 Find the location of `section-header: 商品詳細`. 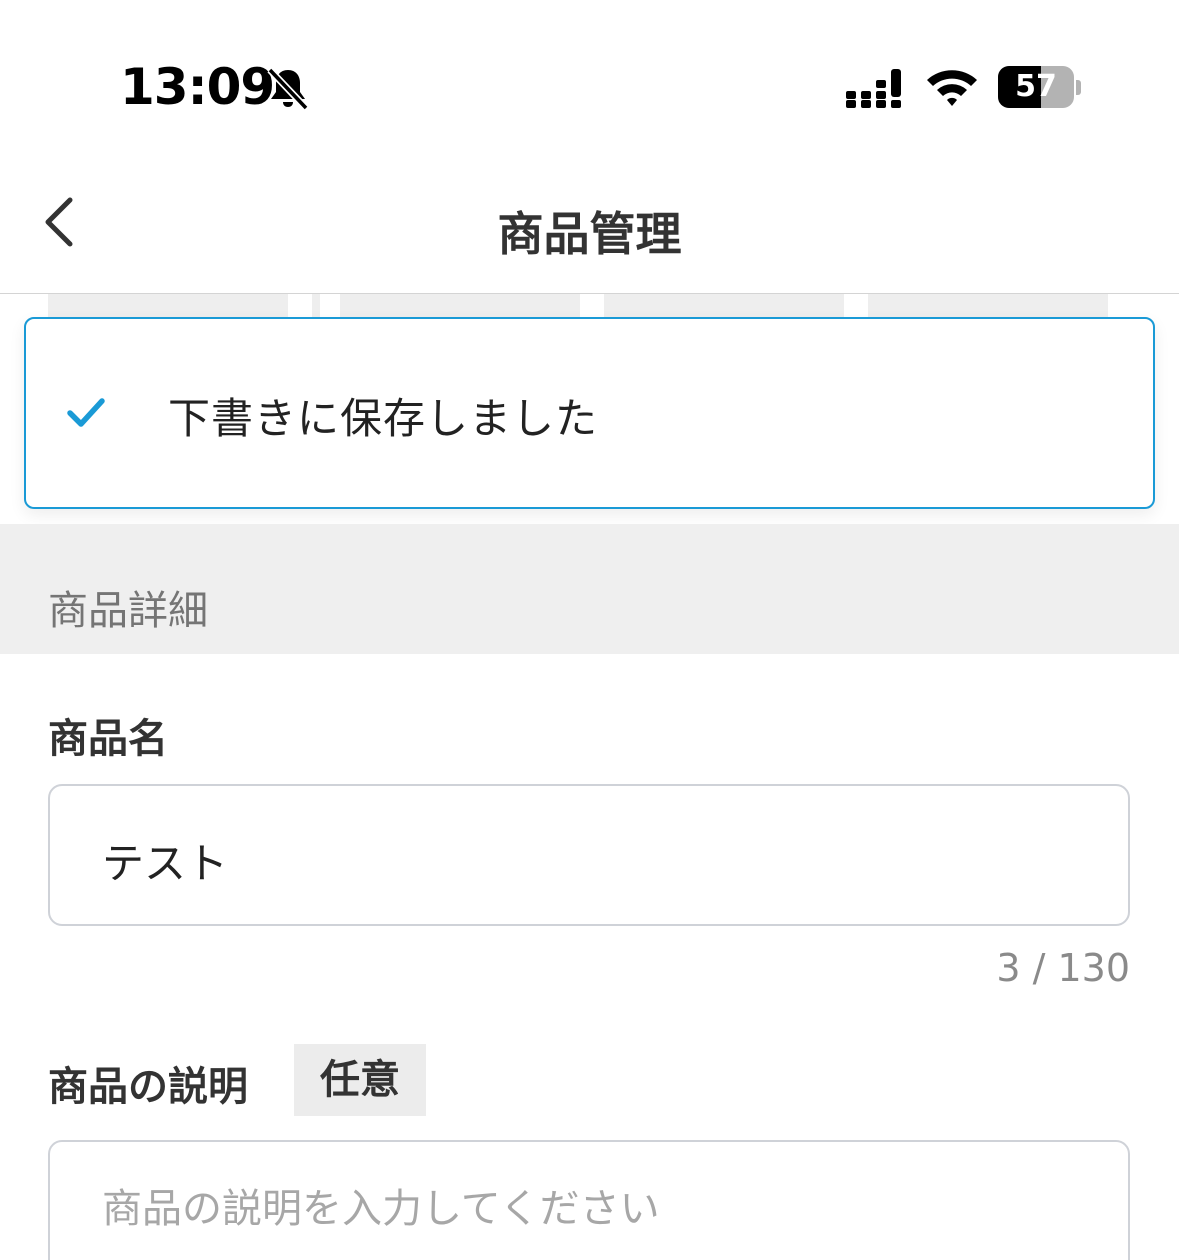

section-header: 商品詳細 is located at coordinates (589, 589).